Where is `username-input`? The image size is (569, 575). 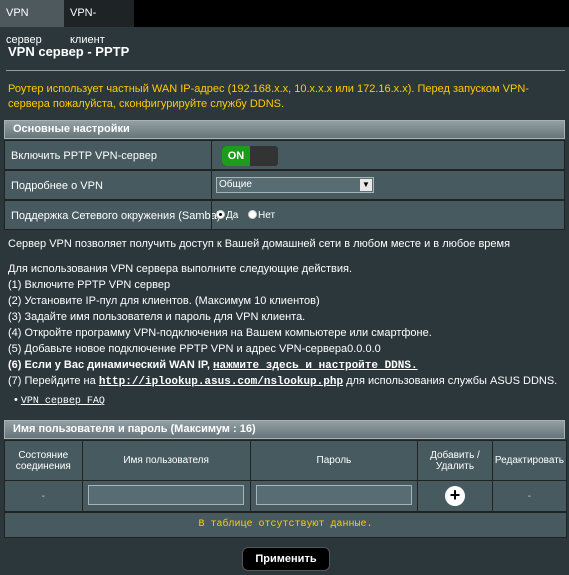 username-input is located at coordinates (166, 494).